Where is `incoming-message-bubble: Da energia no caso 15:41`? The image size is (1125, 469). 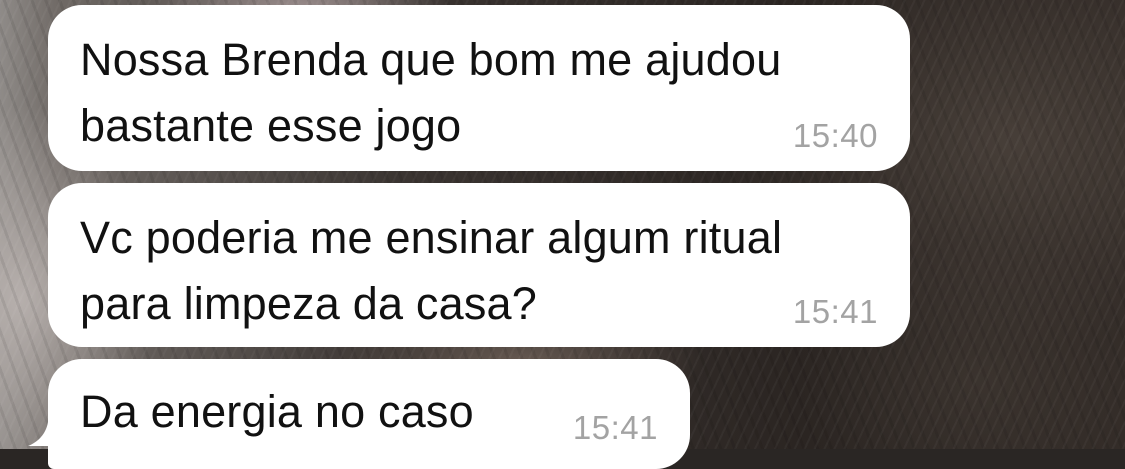 incoming-message-bubble: Da energia no caso 15:41 is located at coordinates (369, 414).